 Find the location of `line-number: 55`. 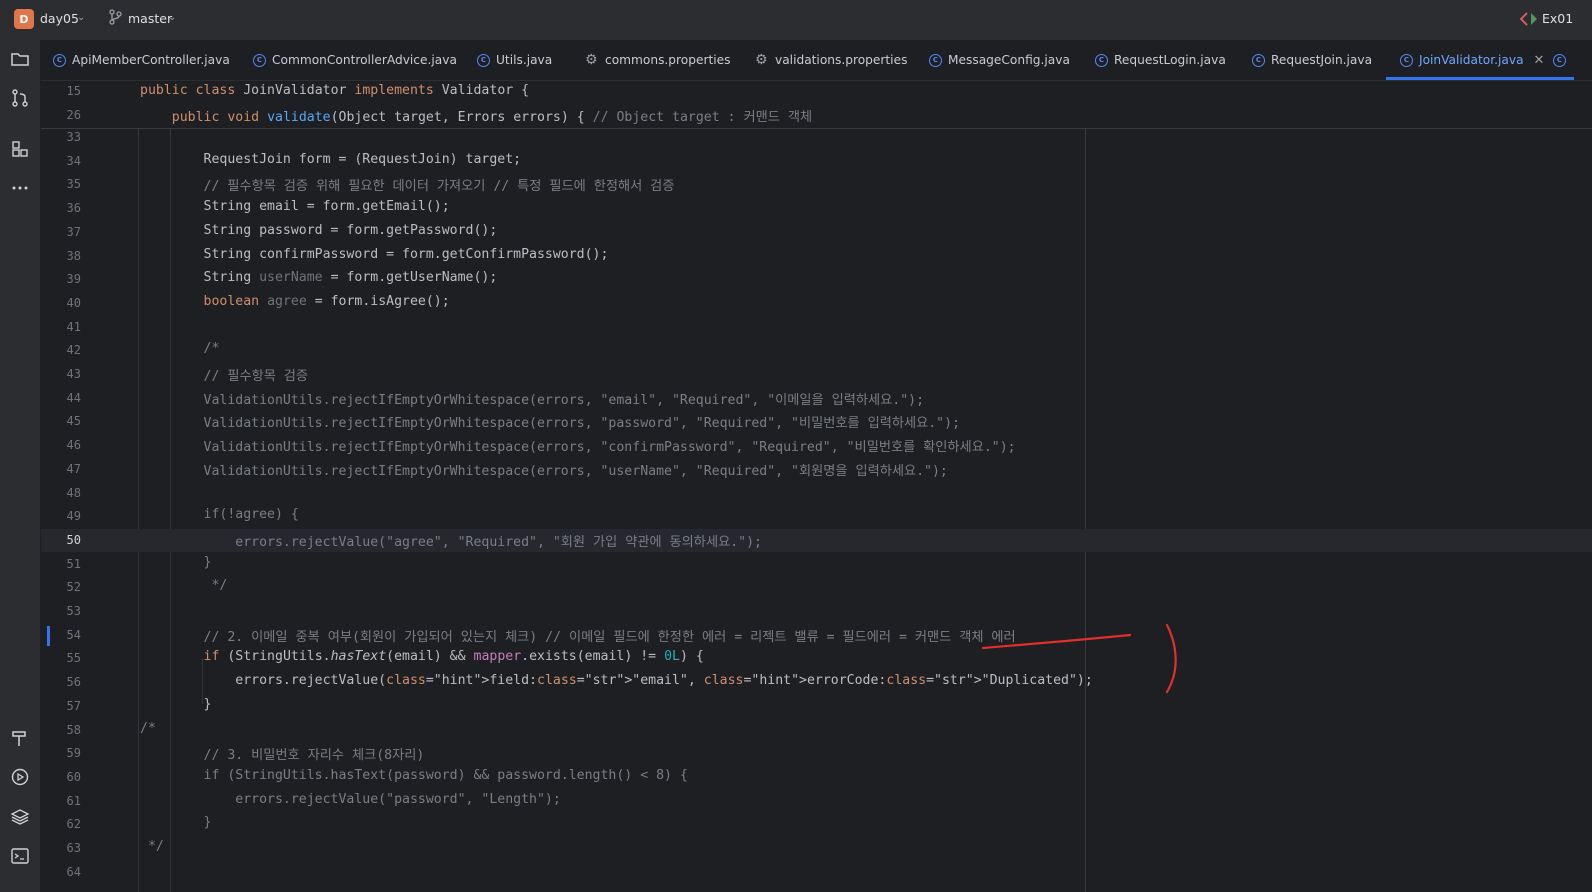

line-number: 55 is located at coordinates (61, 658).